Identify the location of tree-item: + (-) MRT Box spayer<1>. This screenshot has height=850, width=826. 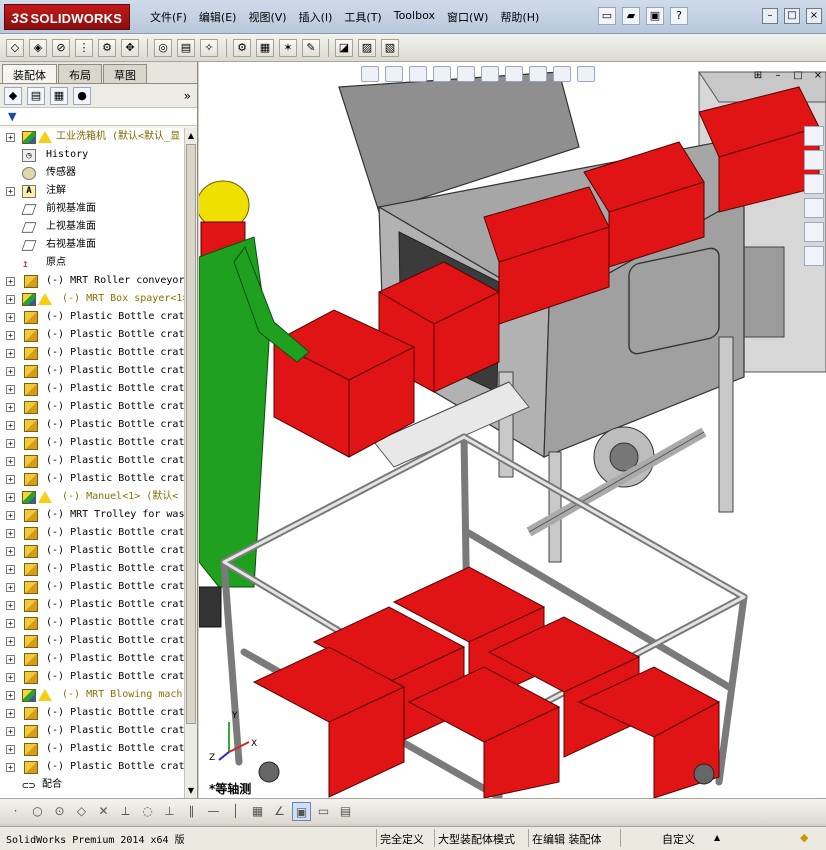
(92, 299).